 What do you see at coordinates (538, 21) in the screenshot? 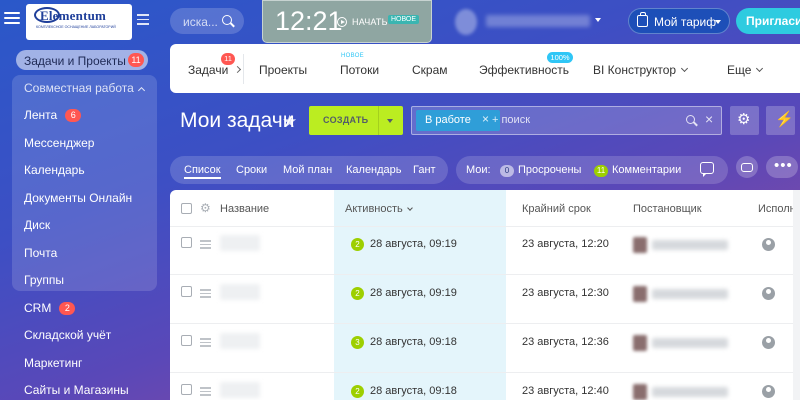
I see `user-name-blurred` at bounding box center [538, 21].